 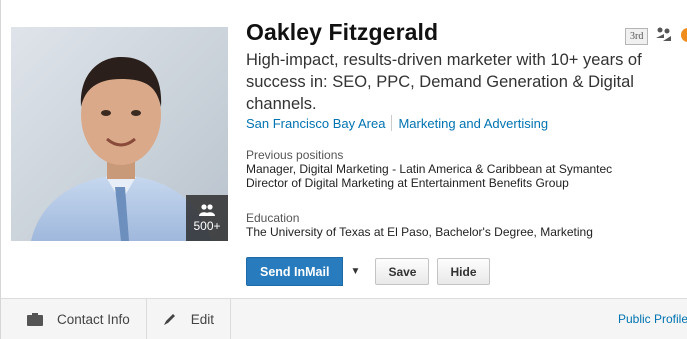 What do you see at coordinates (202, 319) in the screenshot?
I see `edit-label: Edit` at bounding box center [202, 319].